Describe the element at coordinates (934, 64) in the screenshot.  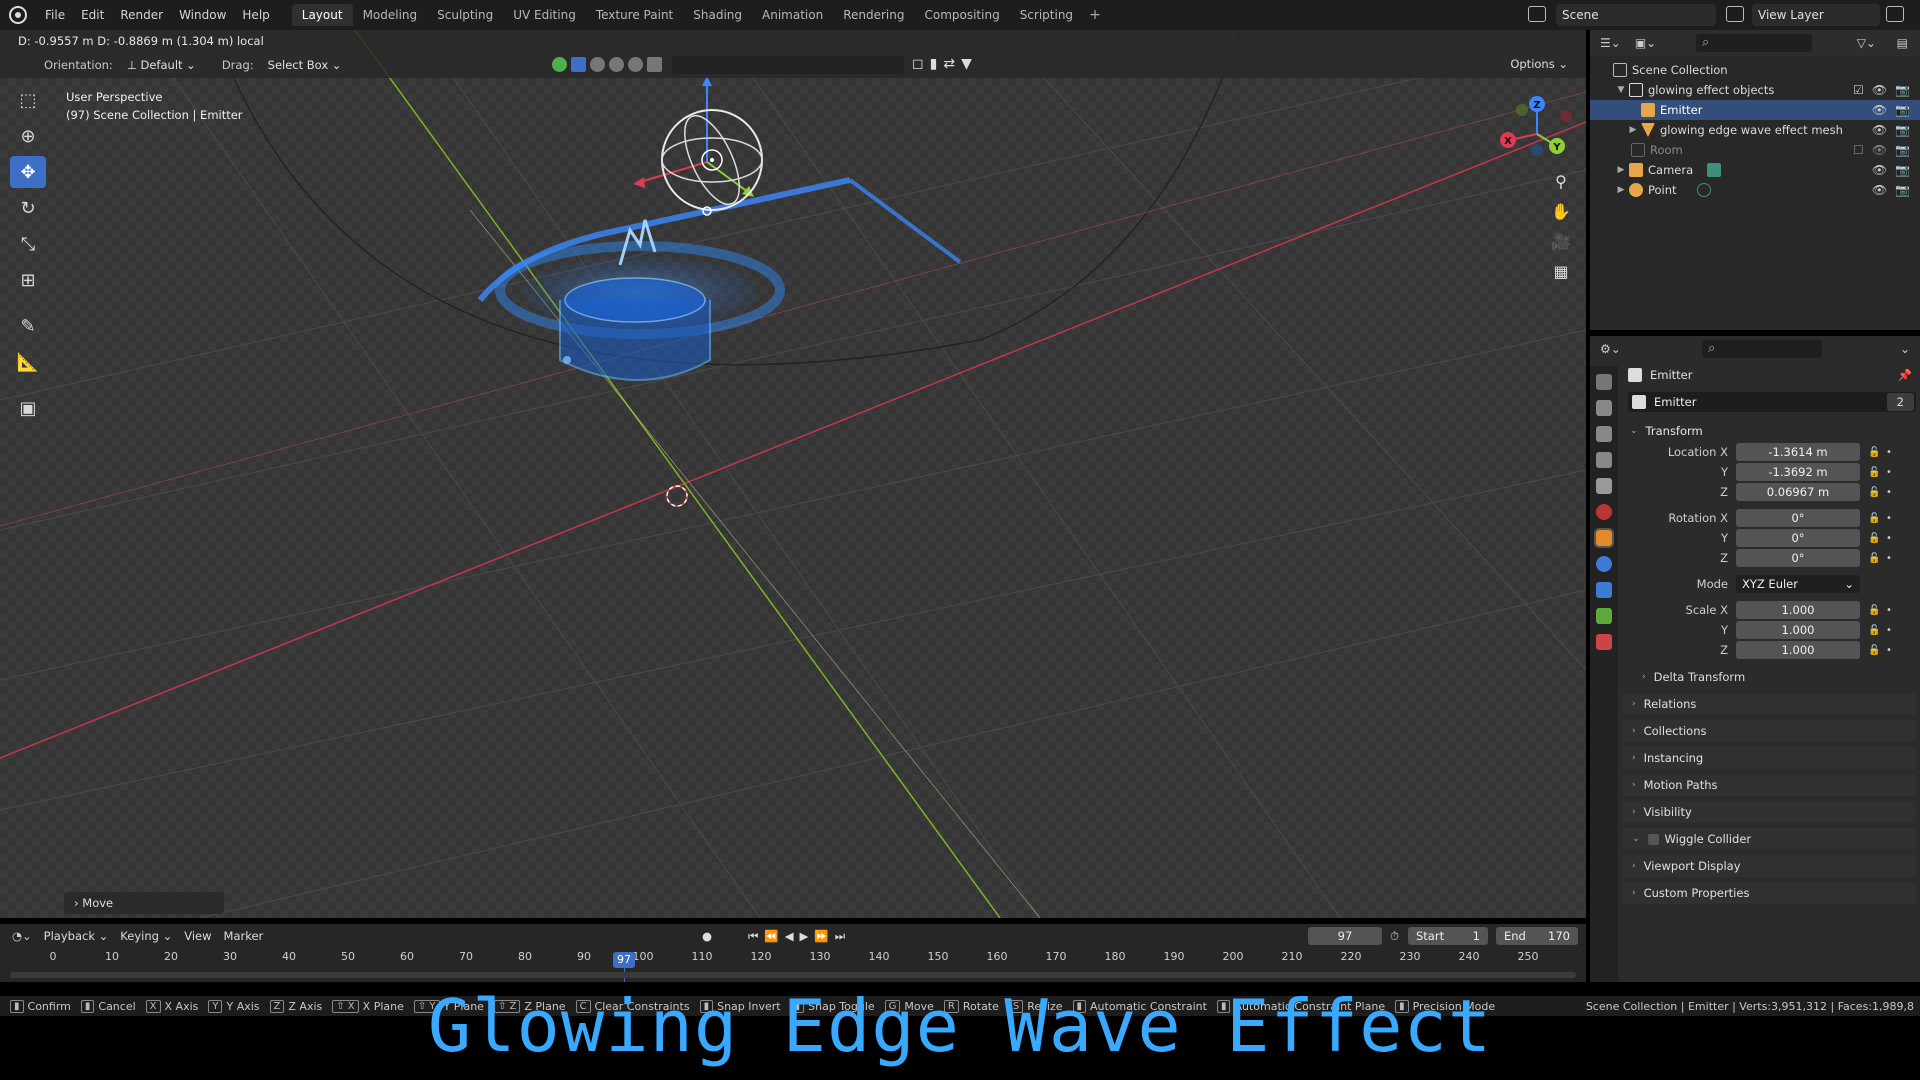
I see `bookmark-icon: ▮` at that location.